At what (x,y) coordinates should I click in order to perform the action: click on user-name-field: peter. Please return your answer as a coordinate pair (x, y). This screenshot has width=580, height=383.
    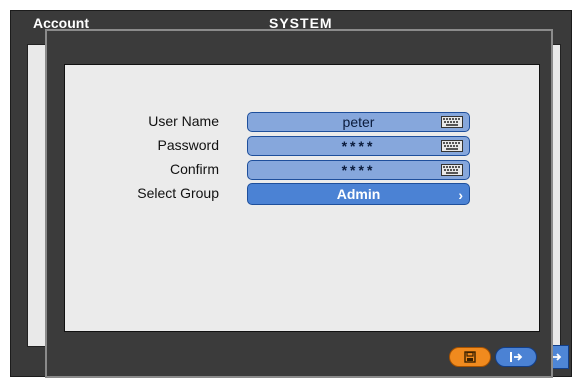
    Looking at the image, I should click on (358, 122).